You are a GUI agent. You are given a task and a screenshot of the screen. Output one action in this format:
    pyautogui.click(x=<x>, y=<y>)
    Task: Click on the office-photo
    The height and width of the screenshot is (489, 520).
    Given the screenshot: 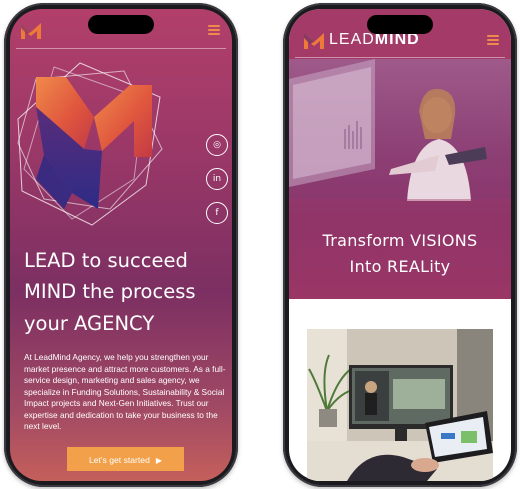 What is the action you would take?
    pyautogui.click(x=400, y=405)
    